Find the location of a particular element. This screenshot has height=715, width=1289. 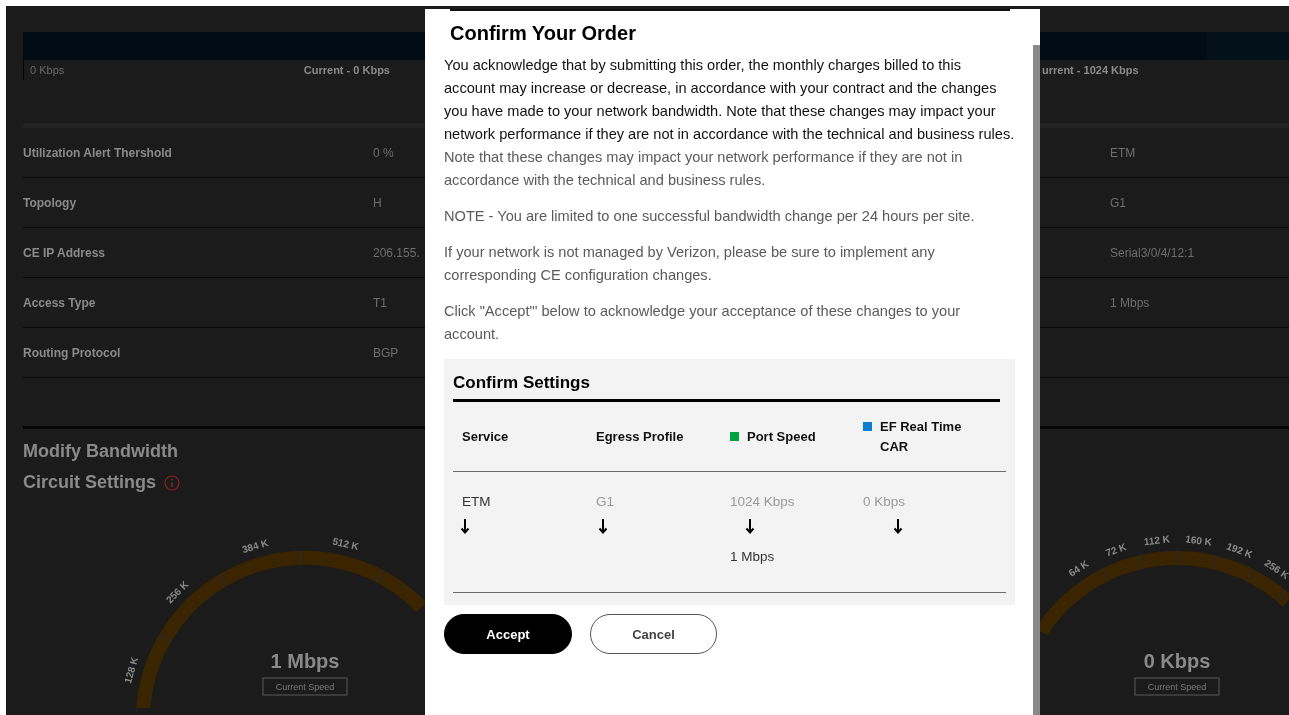

detail-value: G1 is located at coordinates (1118, 202).